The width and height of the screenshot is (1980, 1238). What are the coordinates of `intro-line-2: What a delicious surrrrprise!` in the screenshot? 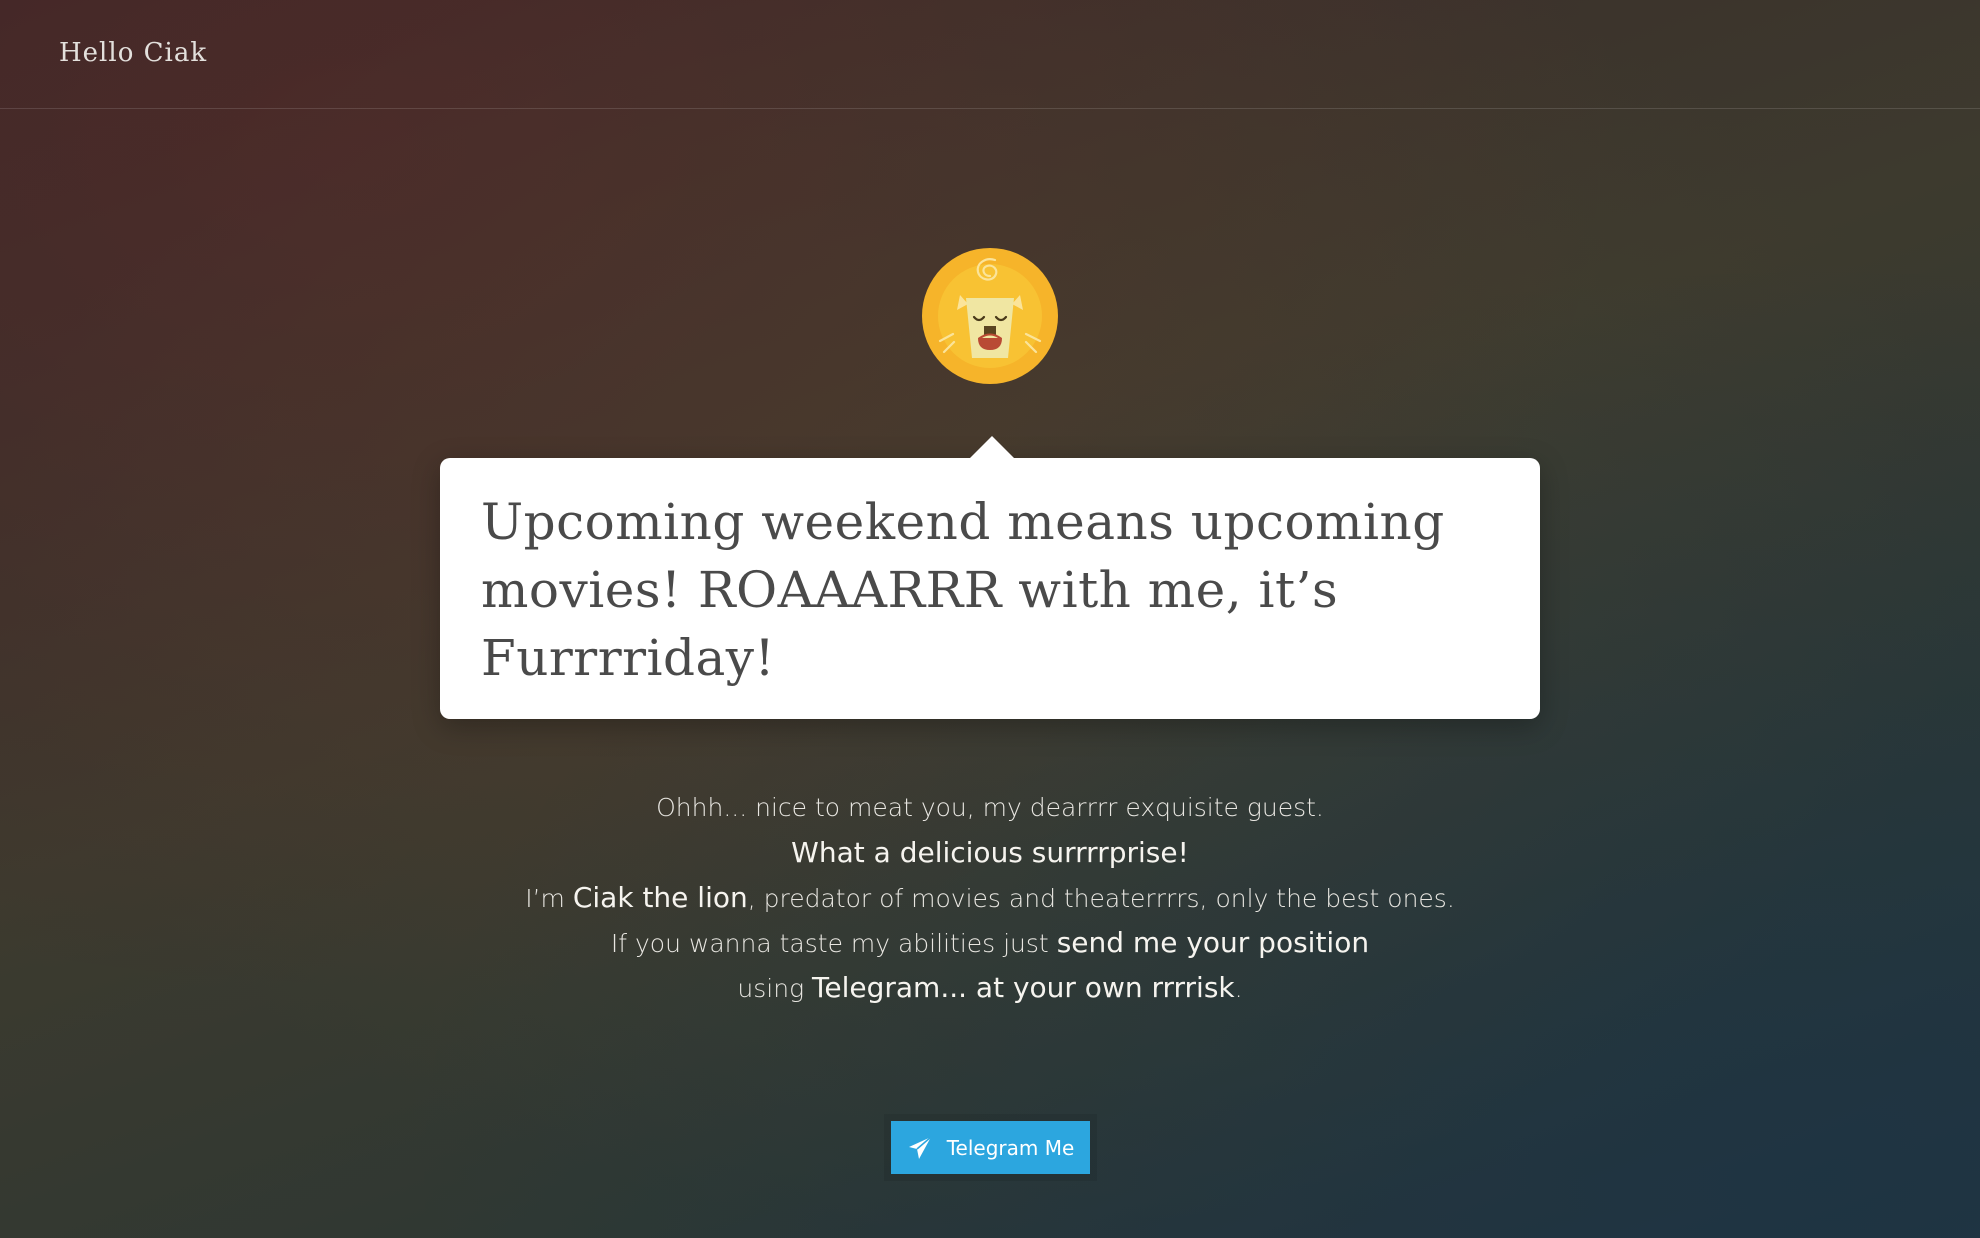 It's located at (990, 852).